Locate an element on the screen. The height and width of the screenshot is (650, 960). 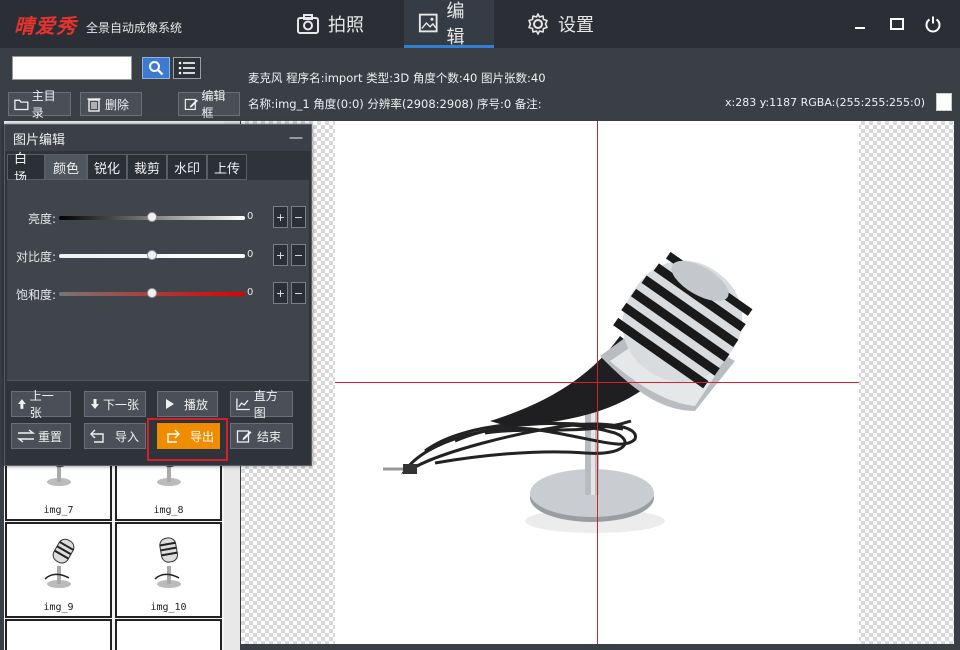
reset-label: 重置 is located at coordinates (50, 436).